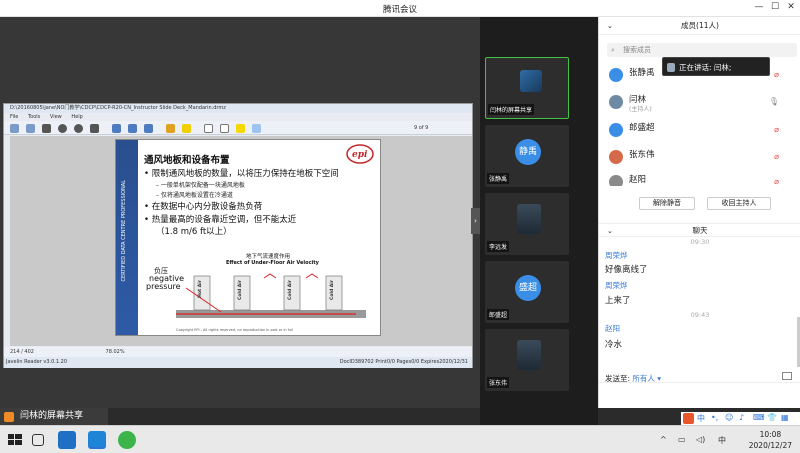  What do you see at coordinates (704, 131) in the screenshot?
I see `member-item: 郎盛超 ⌀` at bounding box center [704, 131].